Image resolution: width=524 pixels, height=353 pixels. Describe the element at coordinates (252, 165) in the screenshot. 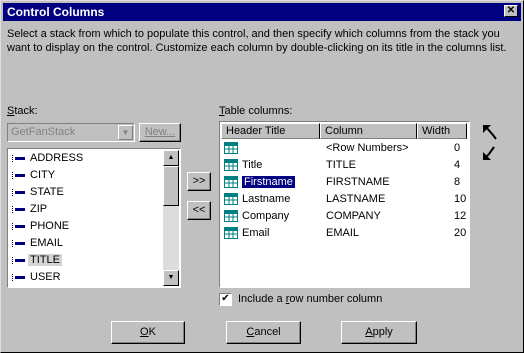

I see `row-header-title: Title` at that location.